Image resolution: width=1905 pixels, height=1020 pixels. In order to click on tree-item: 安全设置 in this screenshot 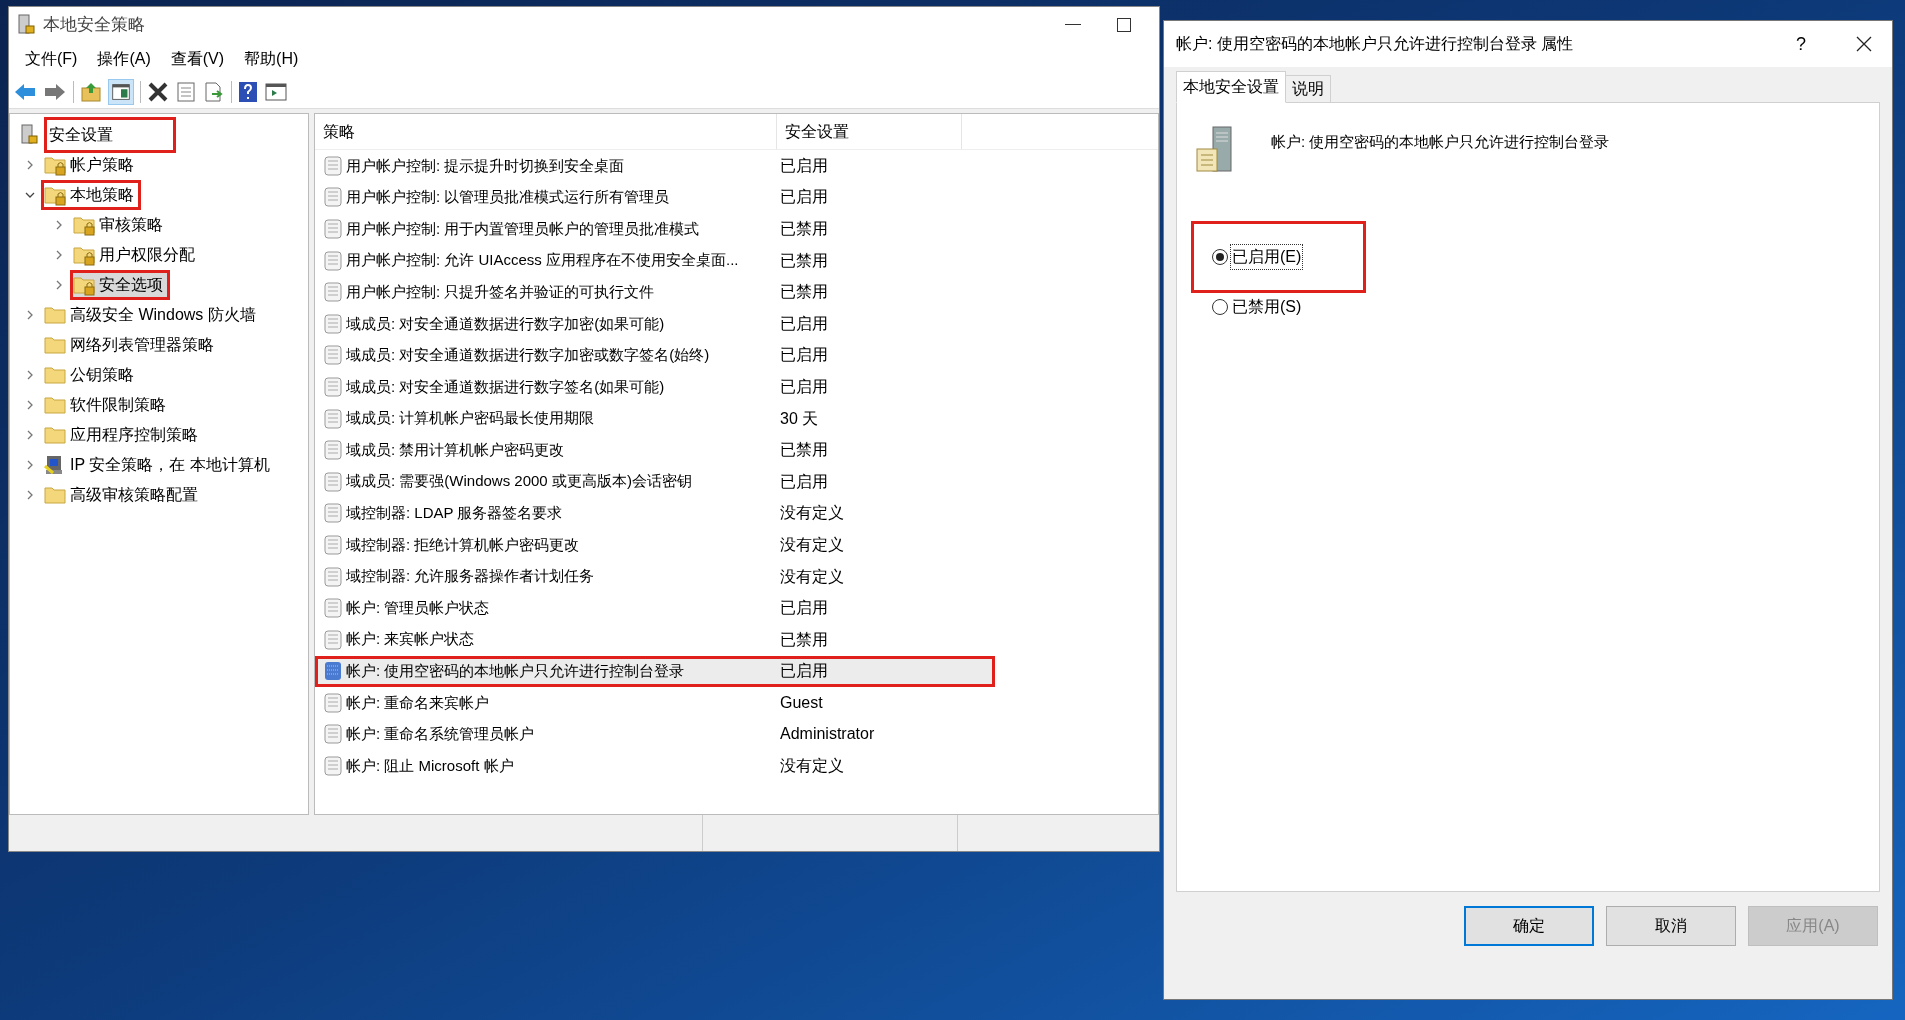, I will do `click(110, 135)`.